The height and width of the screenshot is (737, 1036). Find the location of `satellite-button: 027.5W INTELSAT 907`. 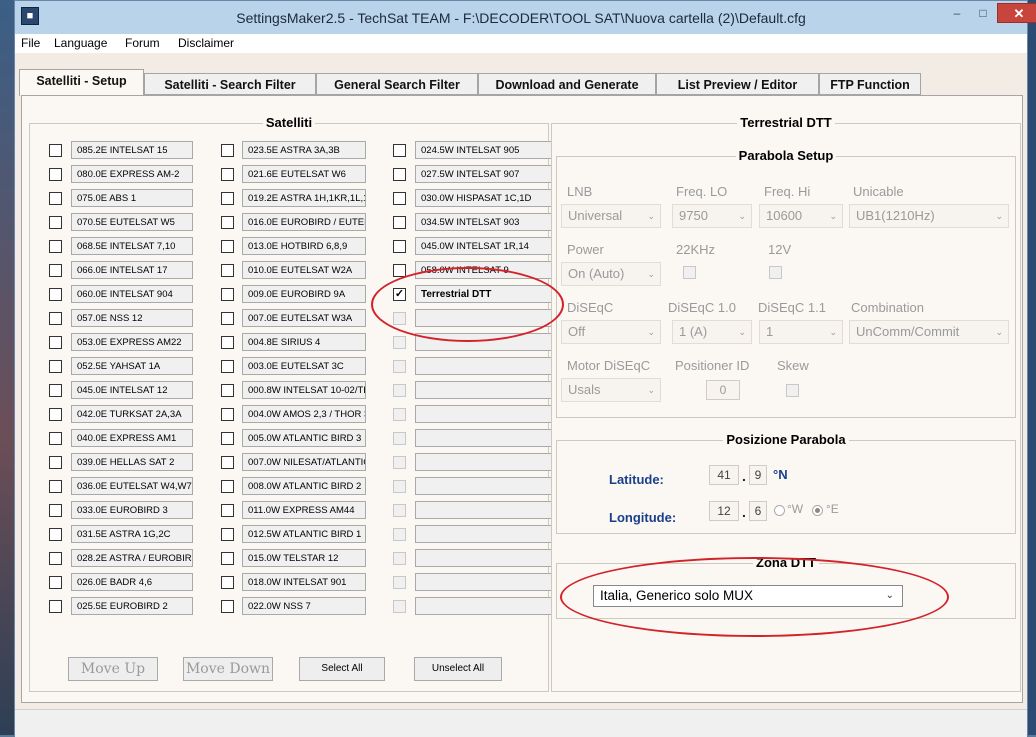

satellite-button: 027.5W INTELSAT 907 is located at coordinates (483, 174).